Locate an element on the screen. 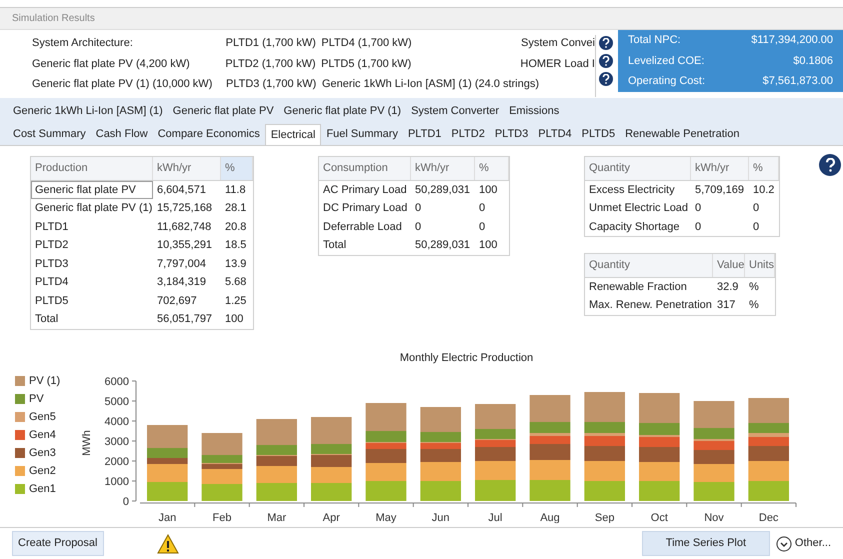  legend-label: PV is located at coordinates (36, 398).